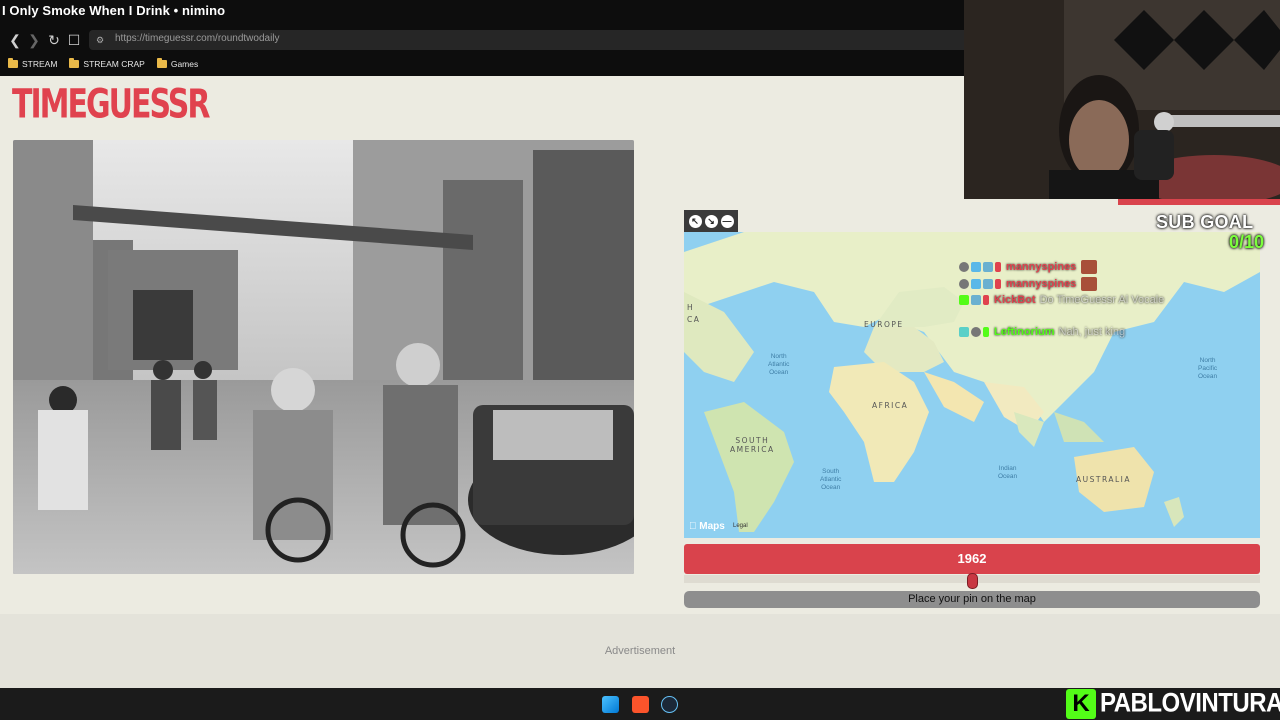 The image size is (1280, 720). I want to click on steam-icon, so click(669, 704).